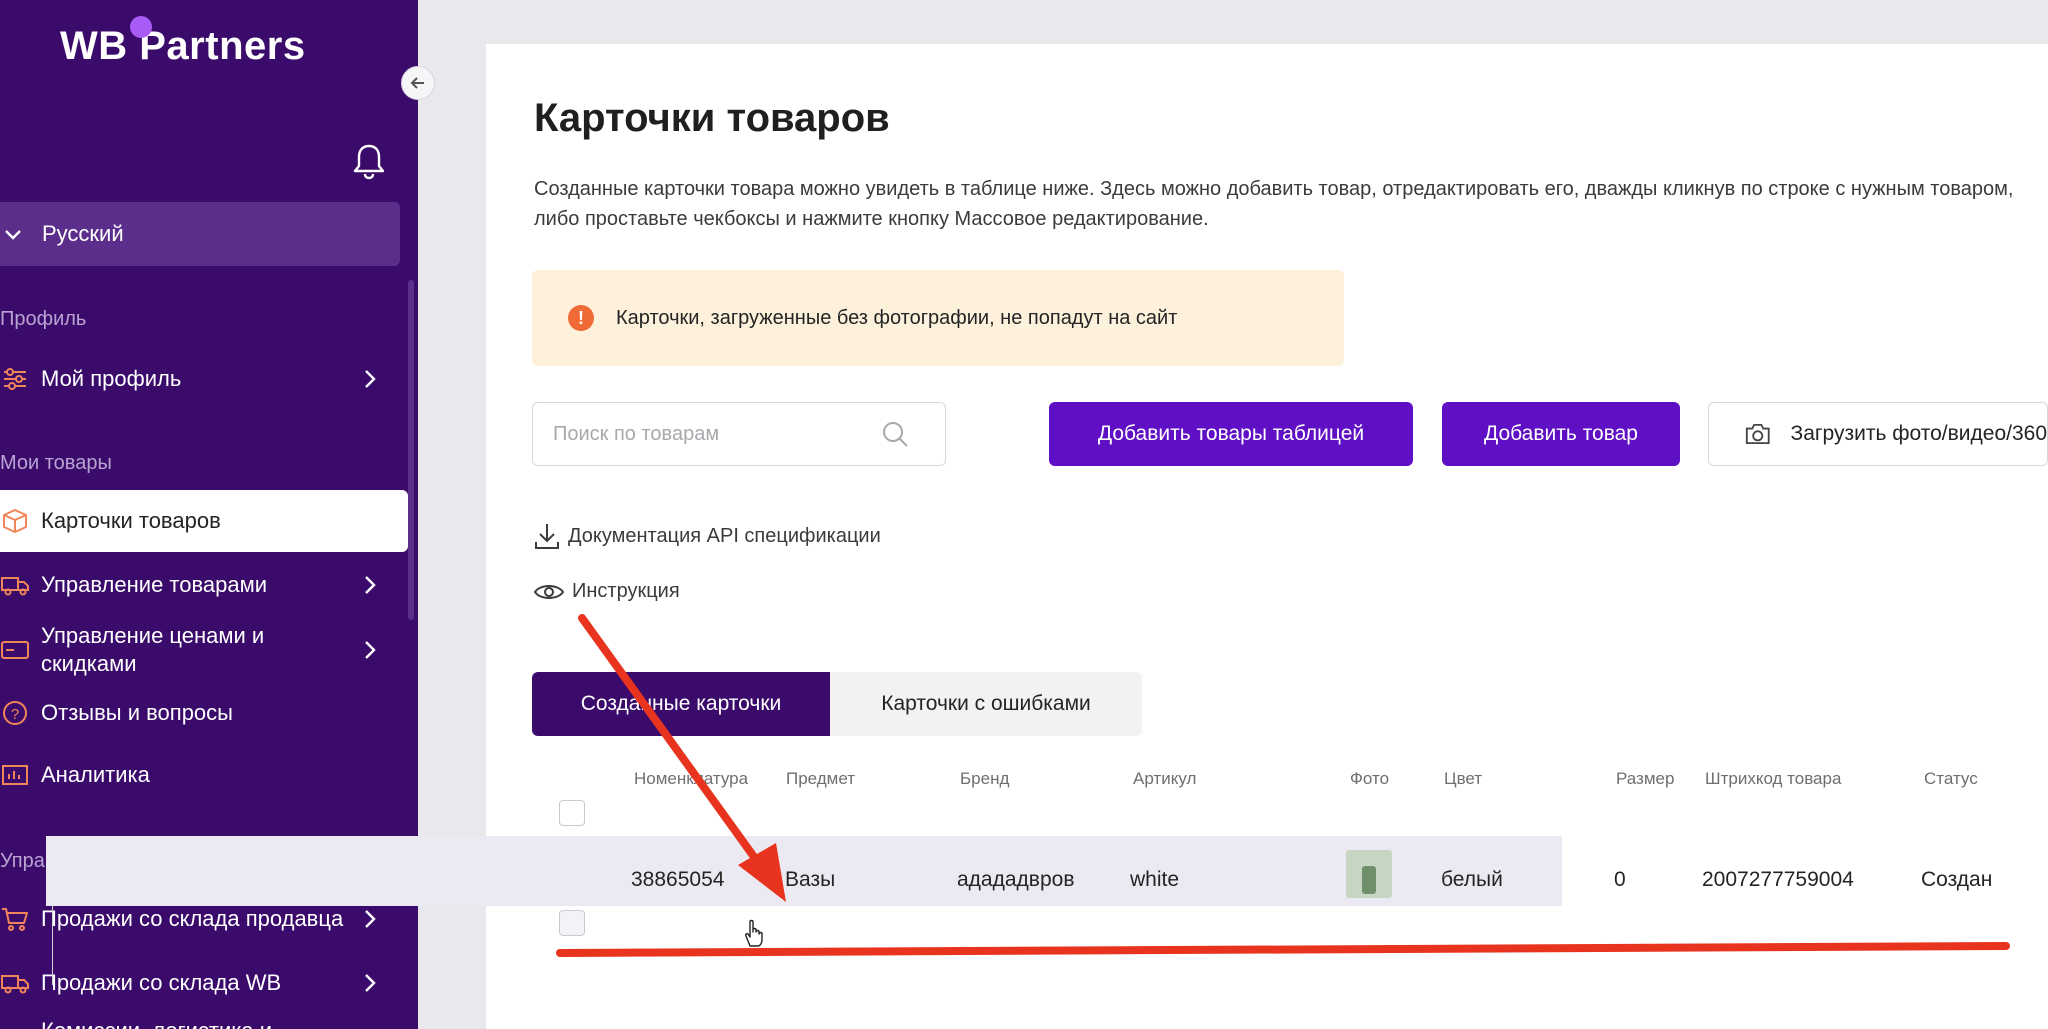 The width and height of the screenshot is (2048, 1029). I want to click on add-table-button: Добавить товары таблицей, so click(1231, 434).